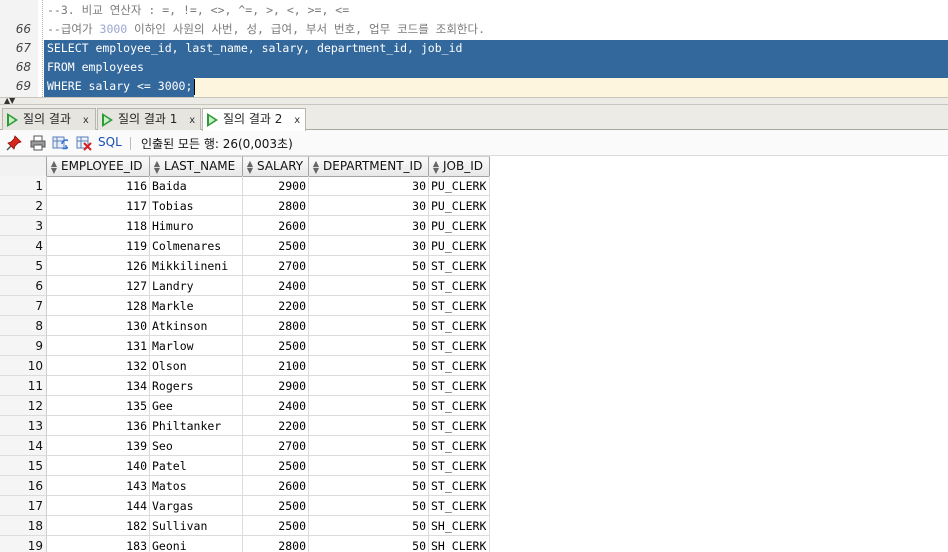 Image resolution: width=948 pixels, height=552 pixels. What do you see at coordinates (196, 186) in the screenshot?
I see `cell-last-name: Baida` at bounding box center [196, 186].